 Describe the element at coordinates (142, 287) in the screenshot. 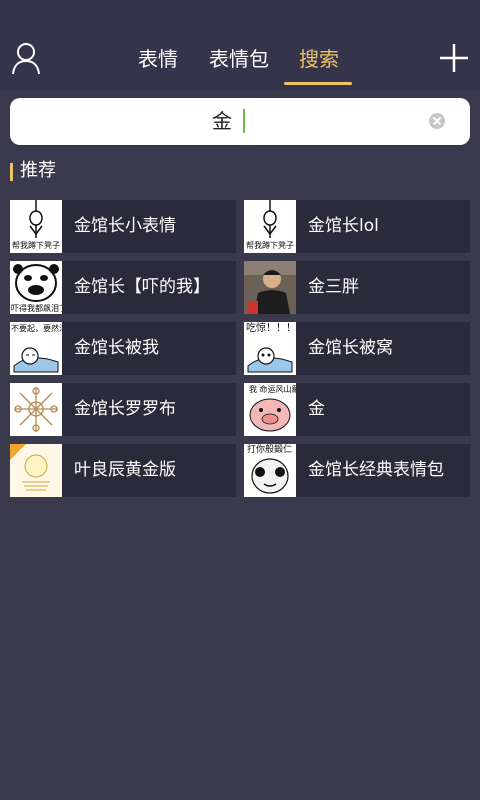

I see `result-label: 金馆长【吓的我】` at that location.